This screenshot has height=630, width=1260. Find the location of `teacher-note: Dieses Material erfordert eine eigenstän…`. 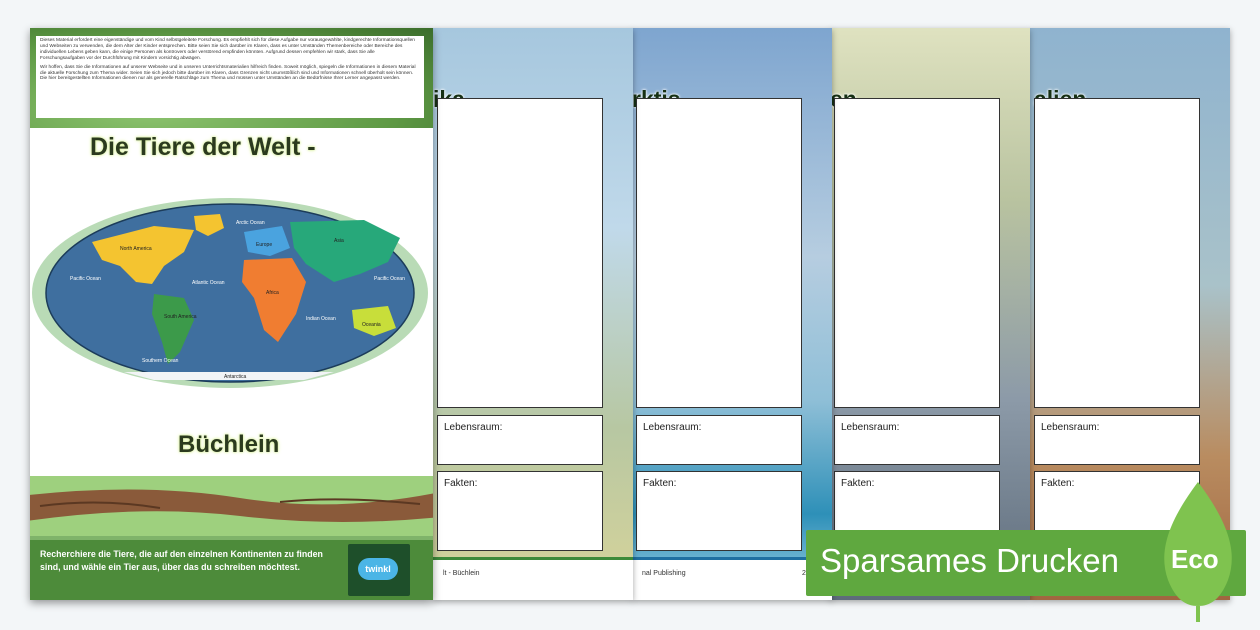

teacher-note: Dieses Material erfordert eine eigenstän… is located at coordinates (230, 77).